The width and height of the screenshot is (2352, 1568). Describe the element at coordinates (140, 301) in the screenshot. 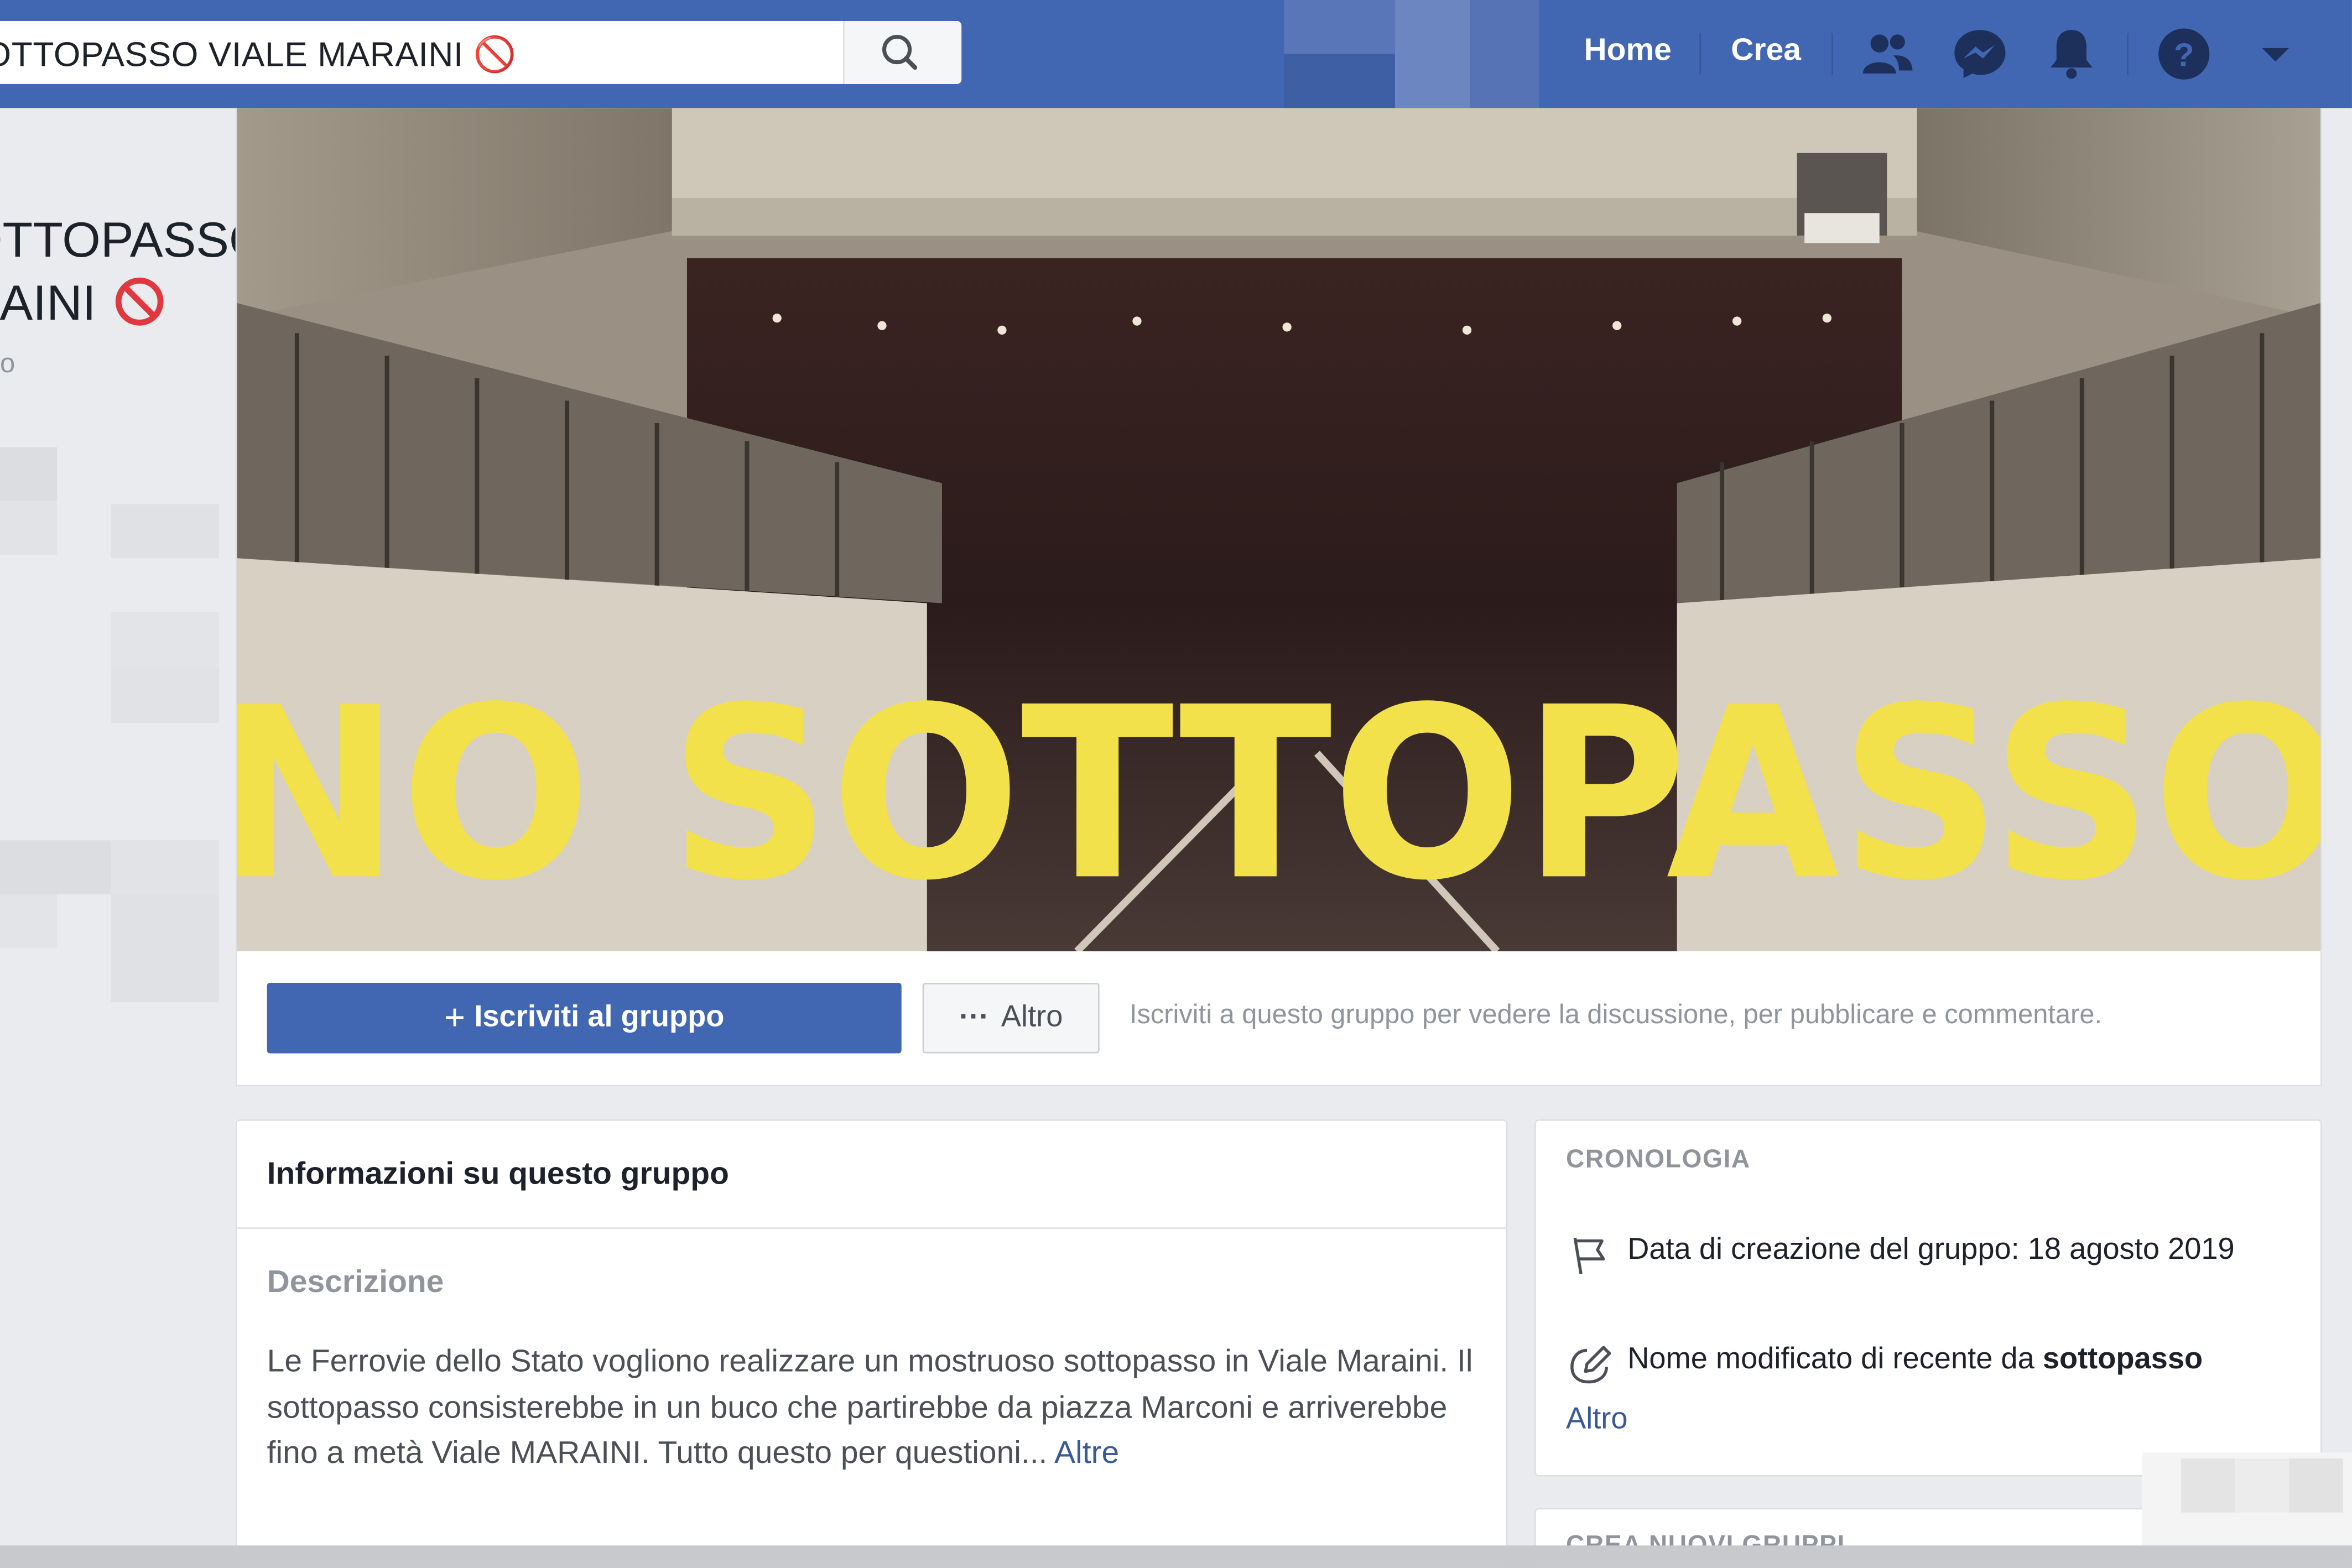

I see `no-entry-icon` at that location.